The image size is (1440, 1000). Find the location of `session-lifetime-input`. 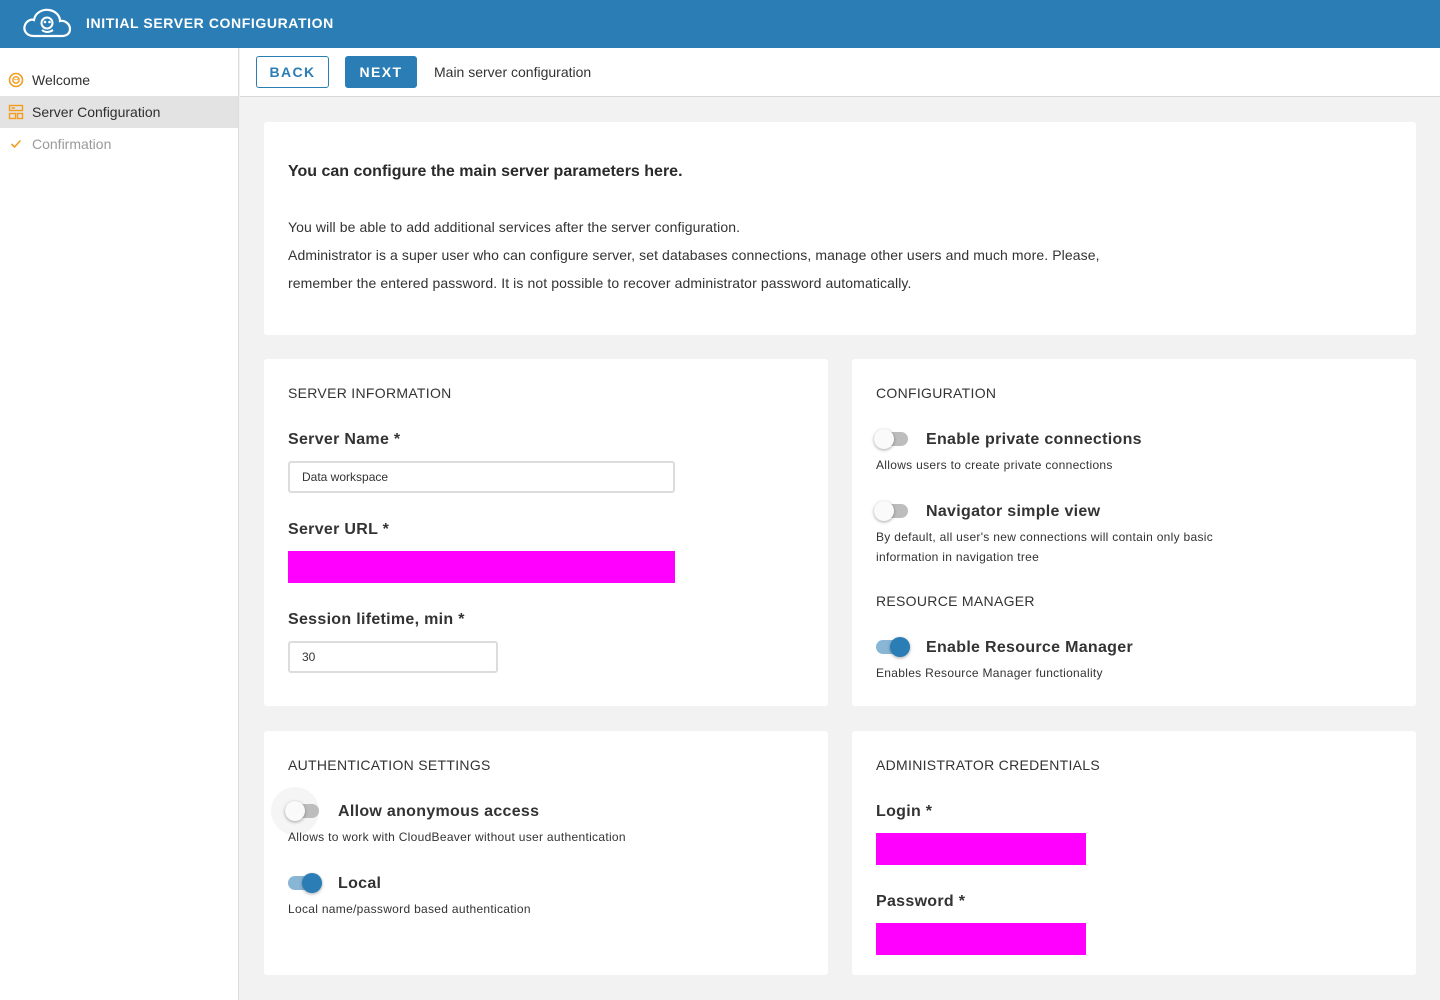

session-lifetime-input is located at coordinates (393, 657).